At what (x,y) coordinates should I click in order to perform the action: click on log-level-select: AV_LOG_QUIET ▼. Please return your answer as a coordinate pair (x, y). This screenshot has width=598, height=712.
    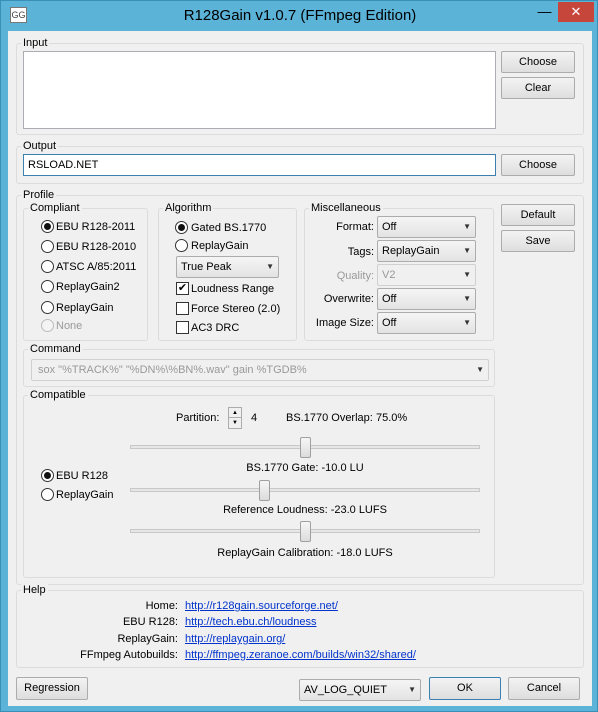
    Looking at the image, I should click on (360, 690).